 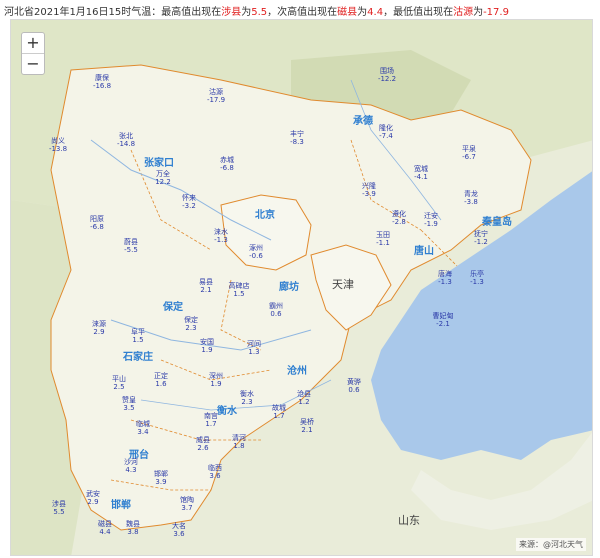 What do you see at coordinates (227, 164) in the screenshot?
I see `station-label: 赤城 -6.8` at bounding box center [227, 164].